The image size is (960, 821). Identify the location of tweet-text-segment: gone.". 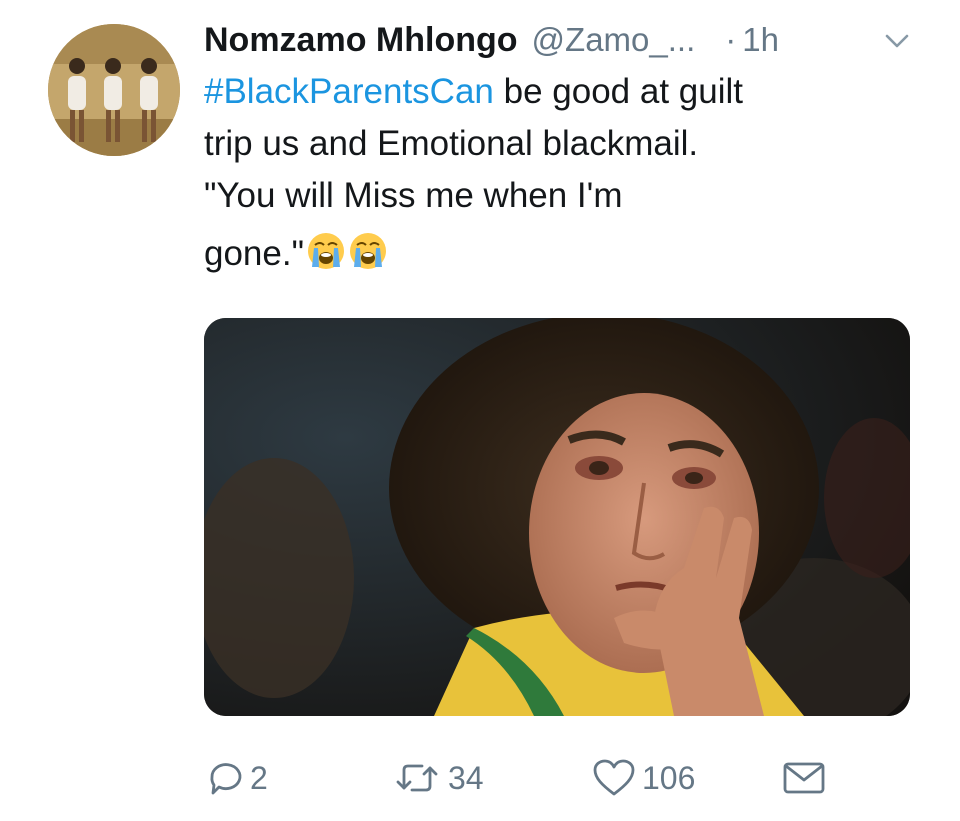
(254, 253).